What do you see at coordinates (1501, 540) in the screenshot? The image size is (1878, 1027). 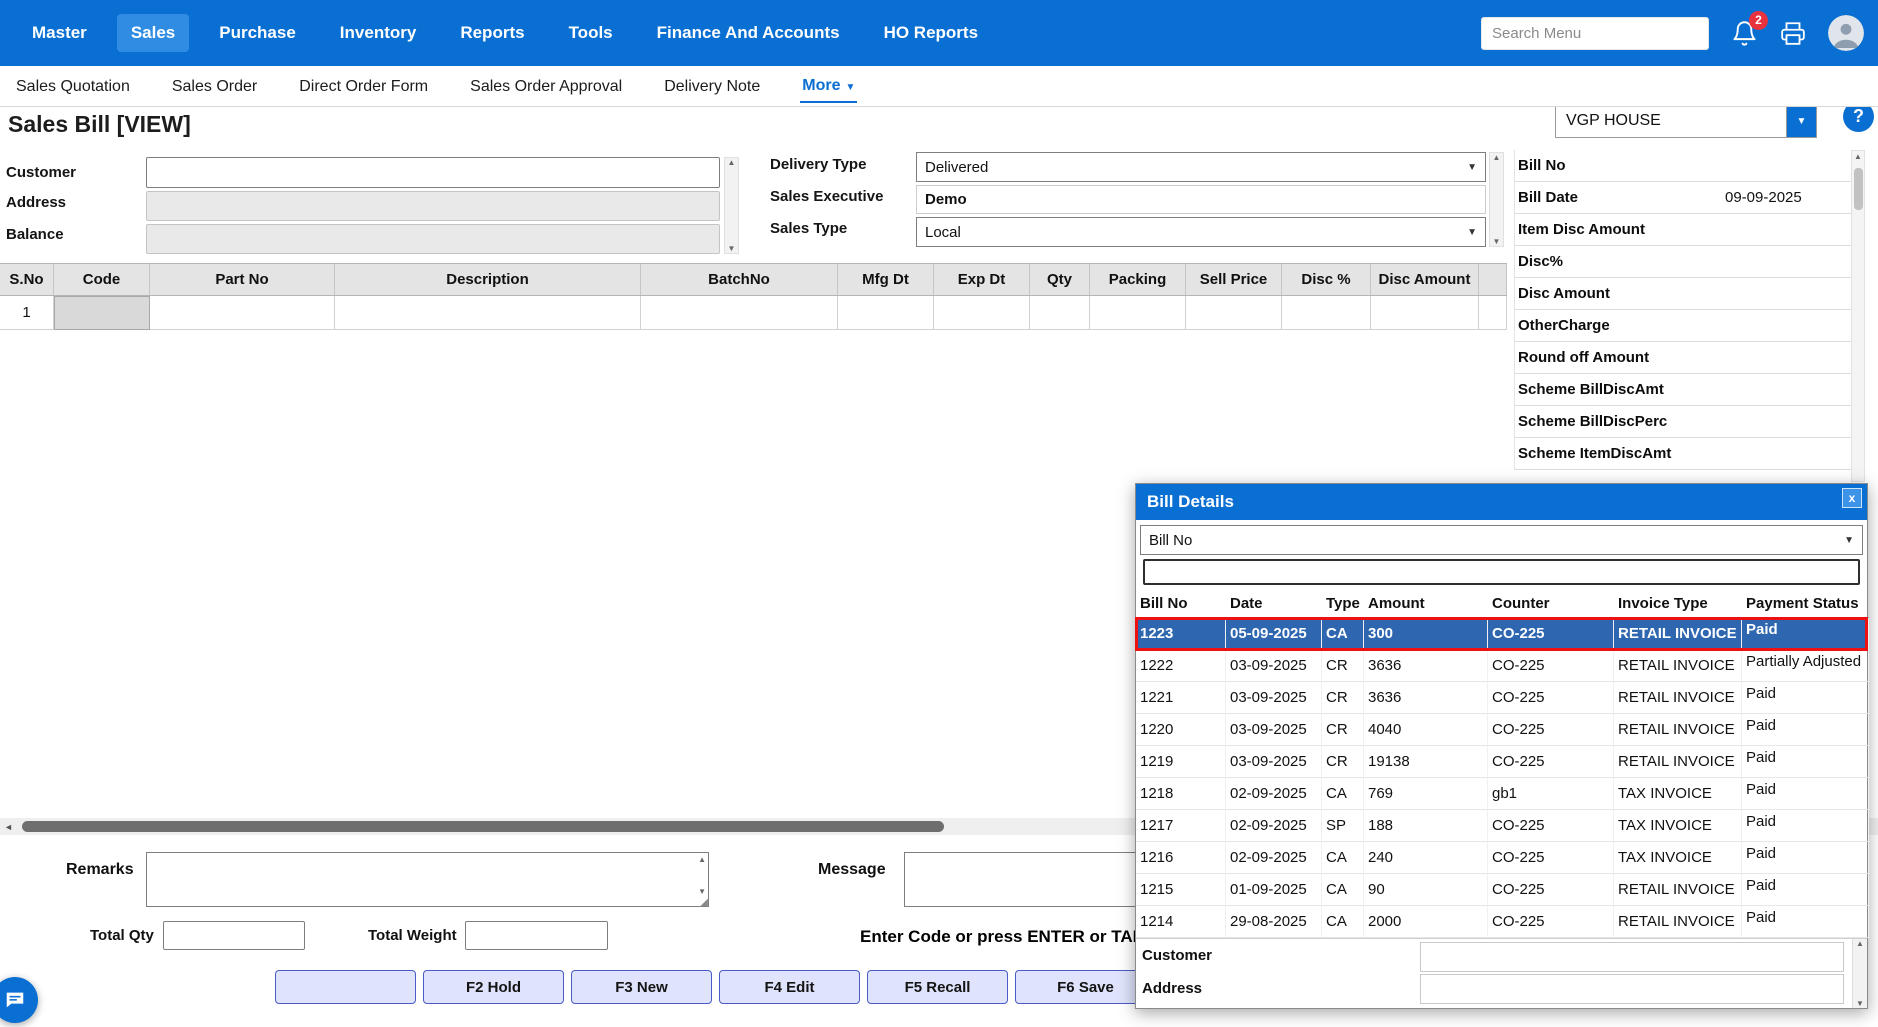 I see `bill-filter-select: Bill No ▼` at bounding box center [1501, 540].